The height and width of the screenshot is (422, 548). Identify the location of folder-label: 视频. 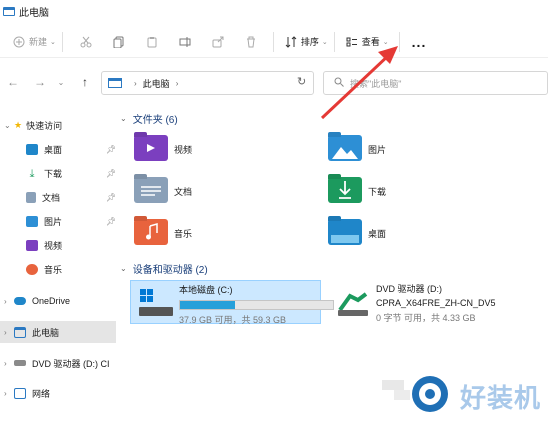
(183, 149).